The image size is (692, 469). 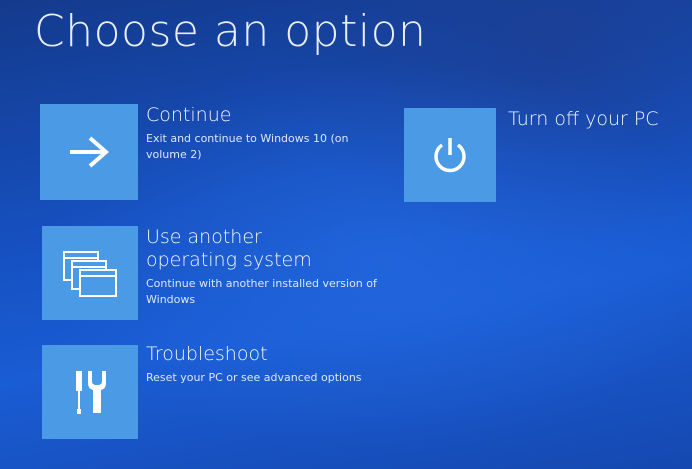 I want to click on use-another-os-label: Use another operating system, so click(x=229, y=248).